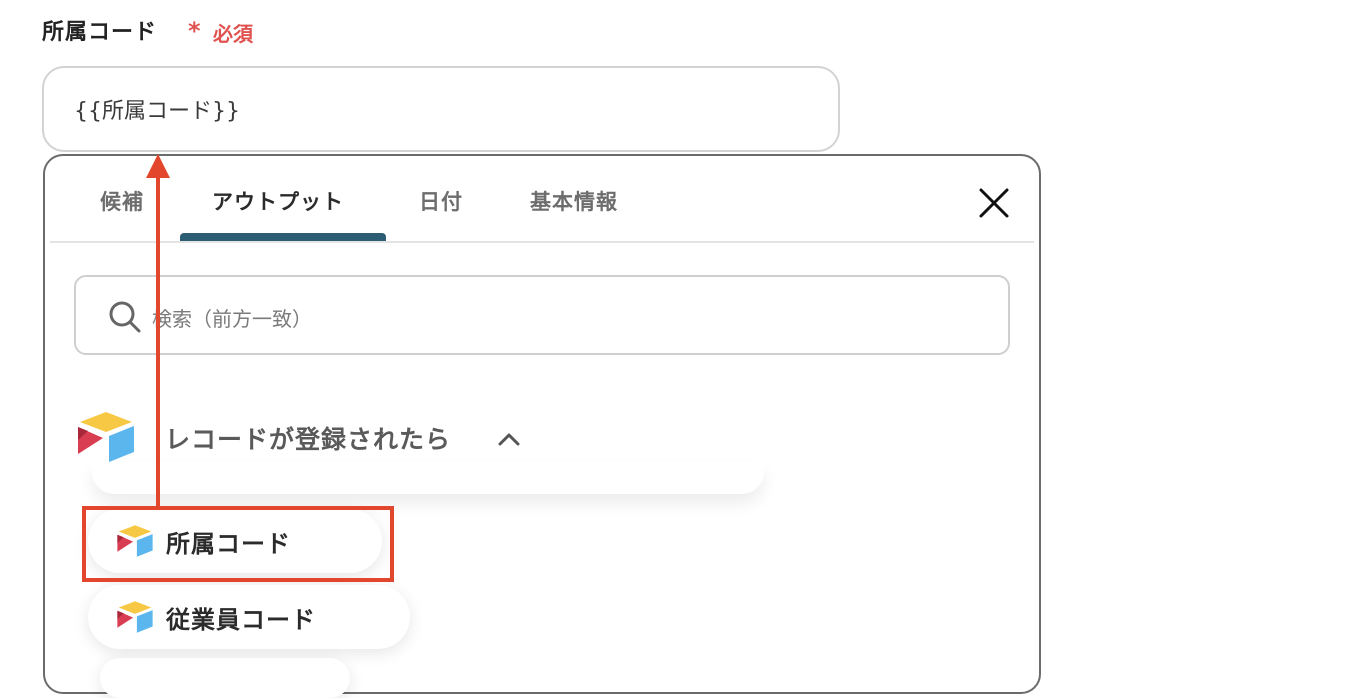 The width and height of the screenshot is (1356, 698). Describe the element at coordinates (241, 619) in the screenshot. I see `list-item-label: 従業員コード` at that location.